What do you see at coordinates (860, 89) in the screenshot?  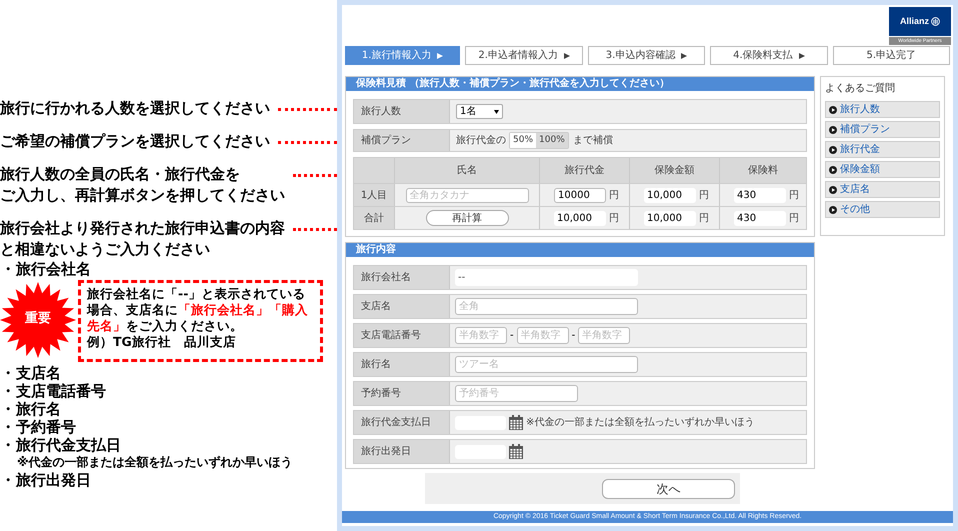 I see `faq-title: よくあるご質問` at bounding box center [860, 89].